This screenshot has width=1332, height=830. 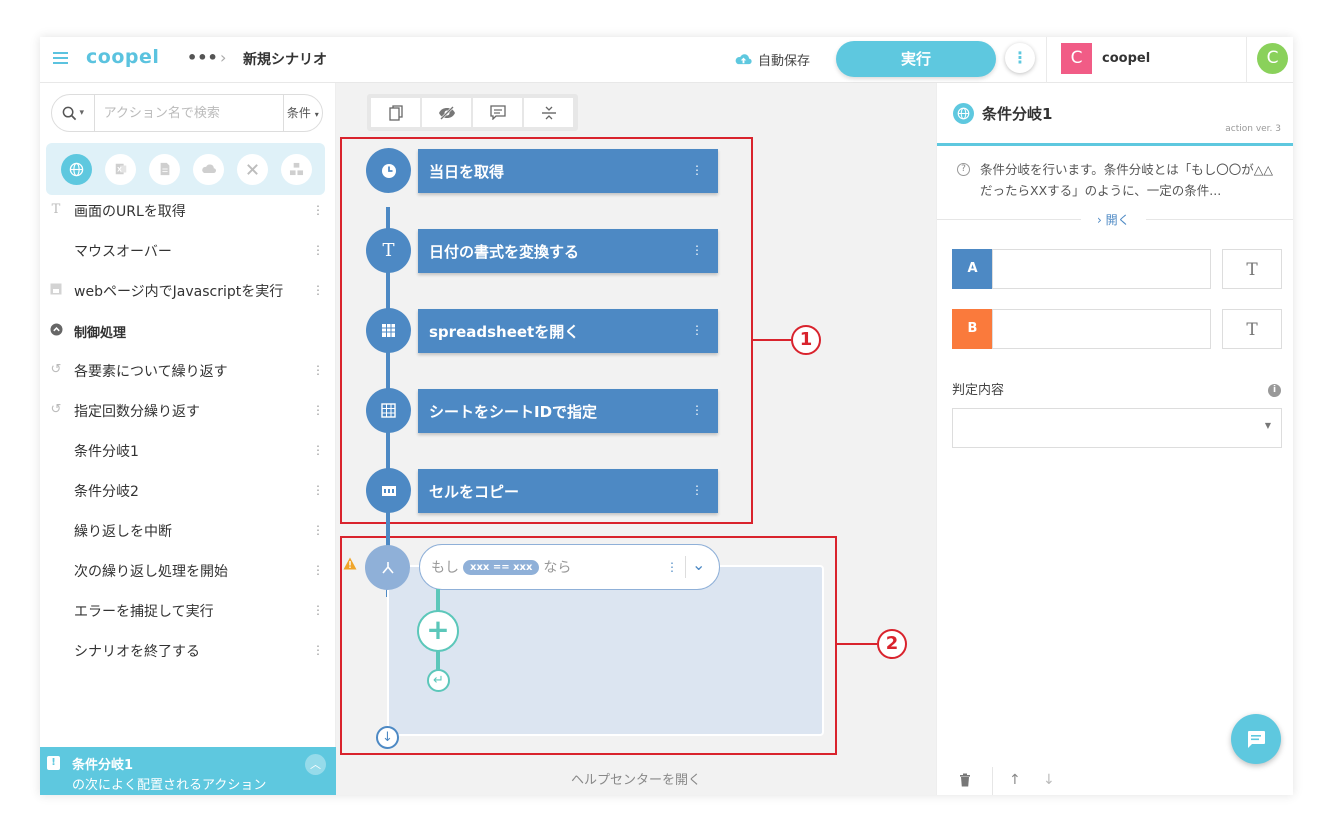 What do you see at coordinates (568, 171) in the screenshot?
I see `flow-node: 当日を取得 ⋮` at bounding box center [568, 171].